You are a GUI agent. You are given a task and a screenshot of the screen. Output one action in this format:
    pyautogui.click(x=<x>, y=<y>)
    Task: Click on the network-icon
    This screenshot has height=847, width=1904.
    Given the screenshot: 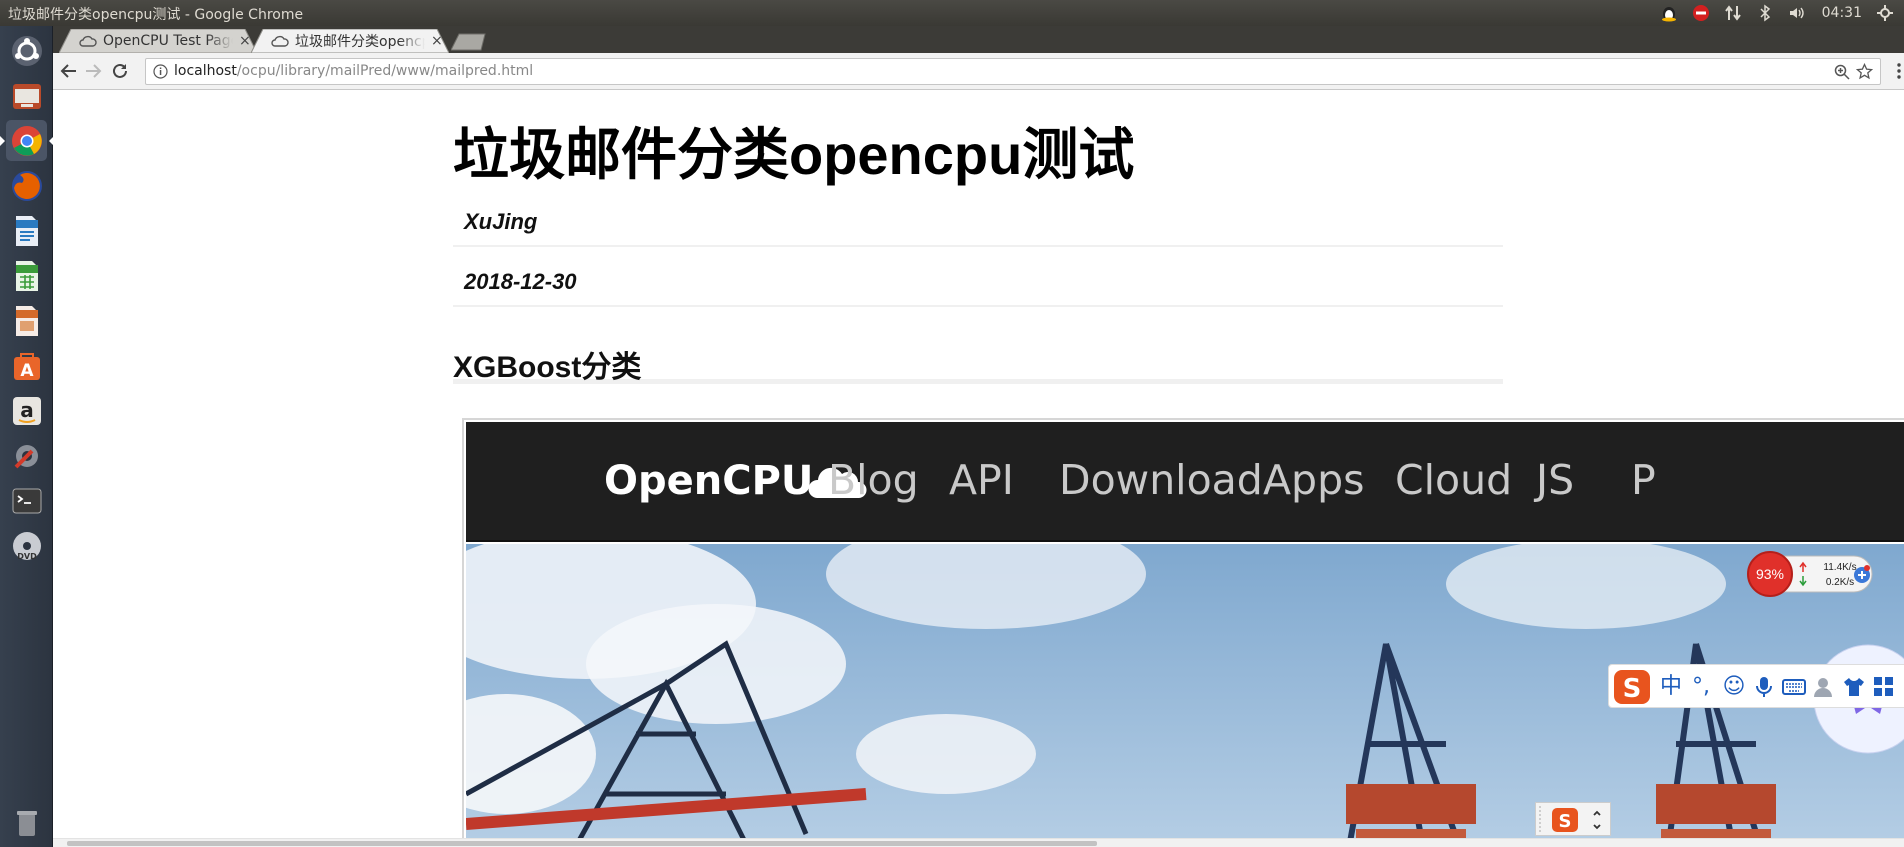 What is the action you would take?
    pyautogui.click(x=1733, y=13)
    